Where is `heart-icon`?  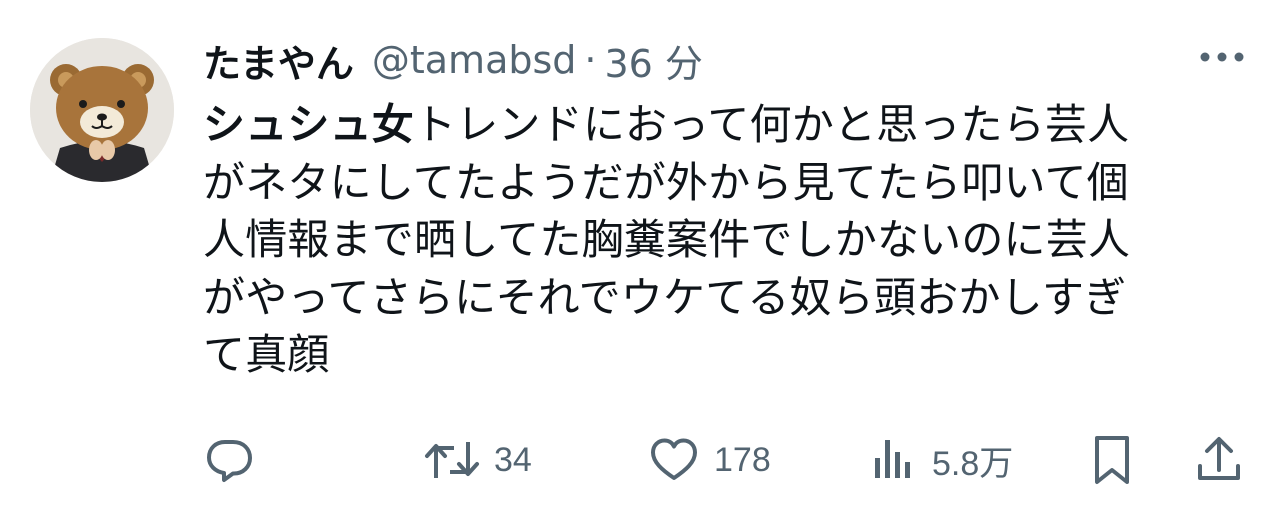 heart-icon is located at coordinates (674, 460).